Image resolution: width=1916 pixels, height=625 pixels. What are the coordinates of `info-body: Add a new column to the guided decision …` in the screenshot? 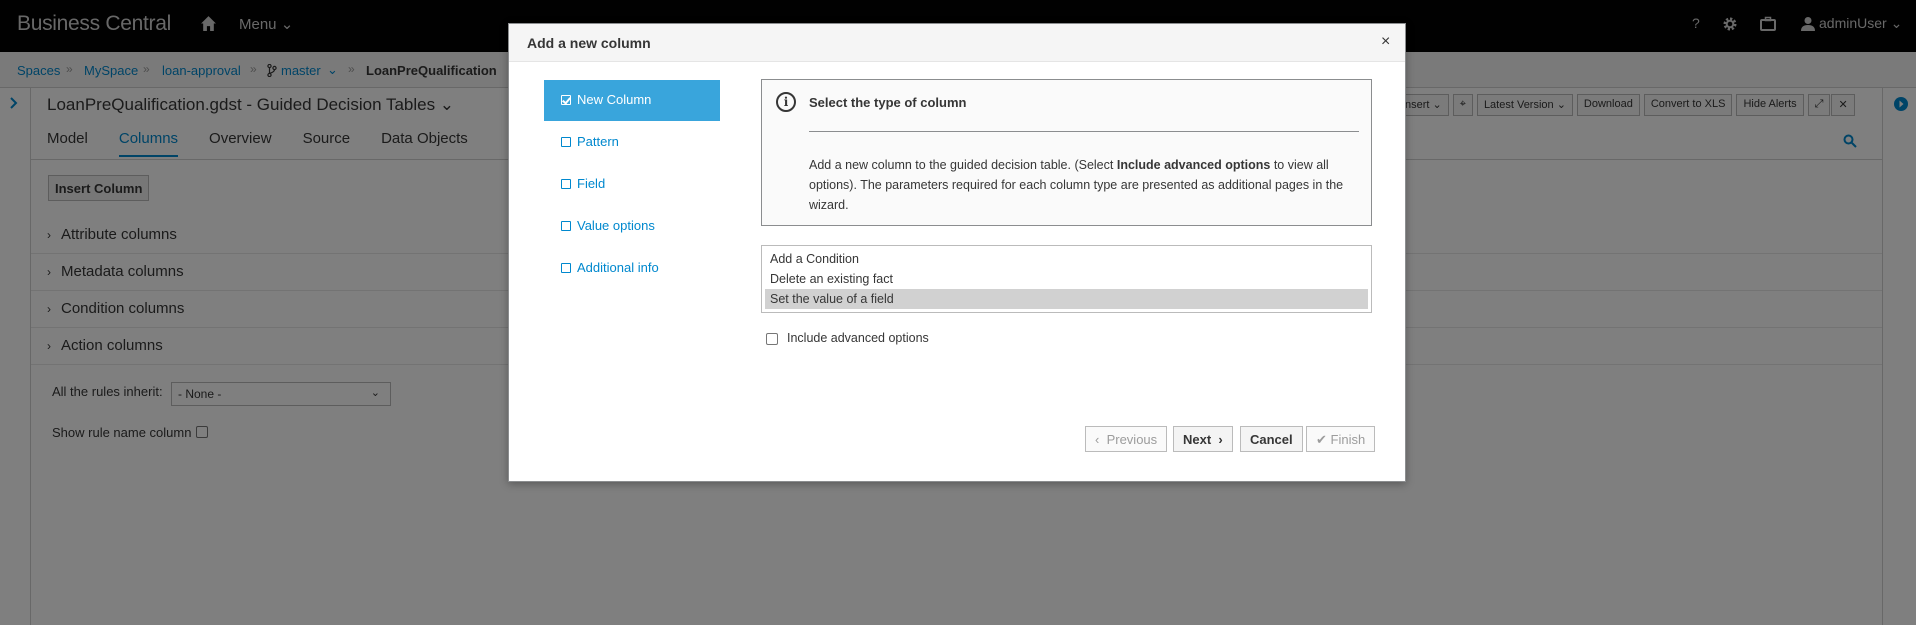 It's located at (1084, 185).